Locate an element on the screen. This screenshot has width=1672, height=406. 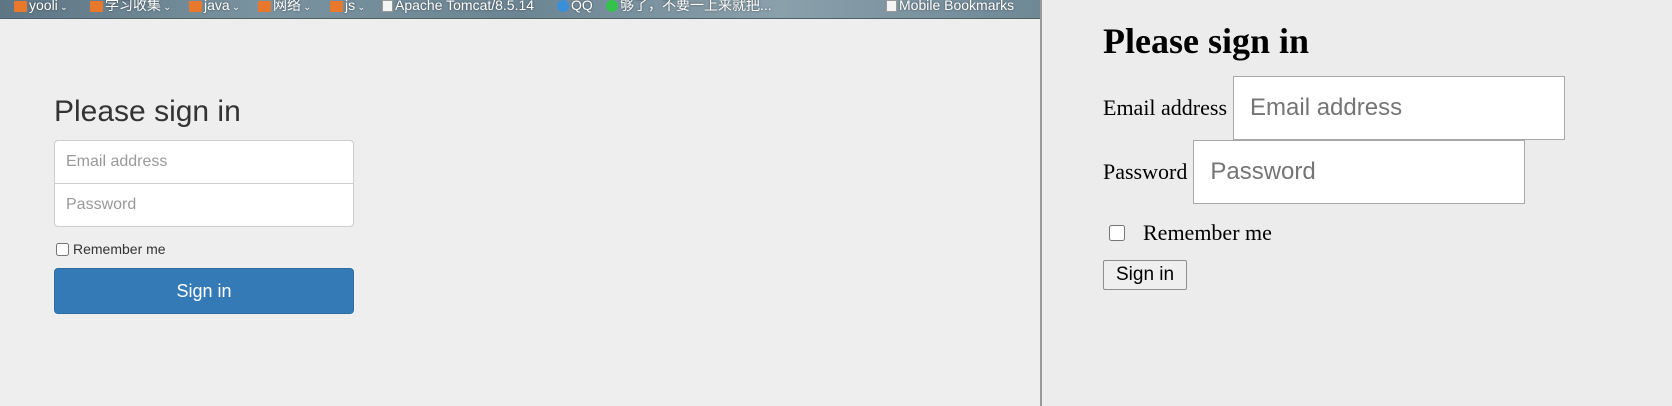
plain-remember-me-row: Remember me is located at coordinates (1334, 233).